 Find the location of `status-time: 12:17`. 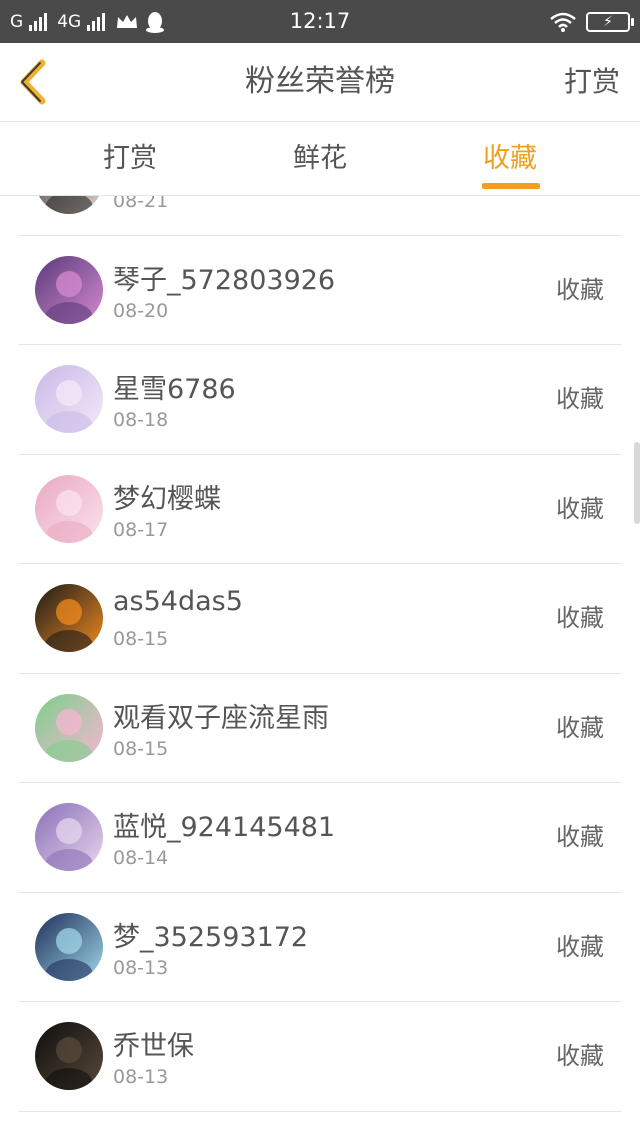

status-time: 12:17 is located at coordinates (320, 21).